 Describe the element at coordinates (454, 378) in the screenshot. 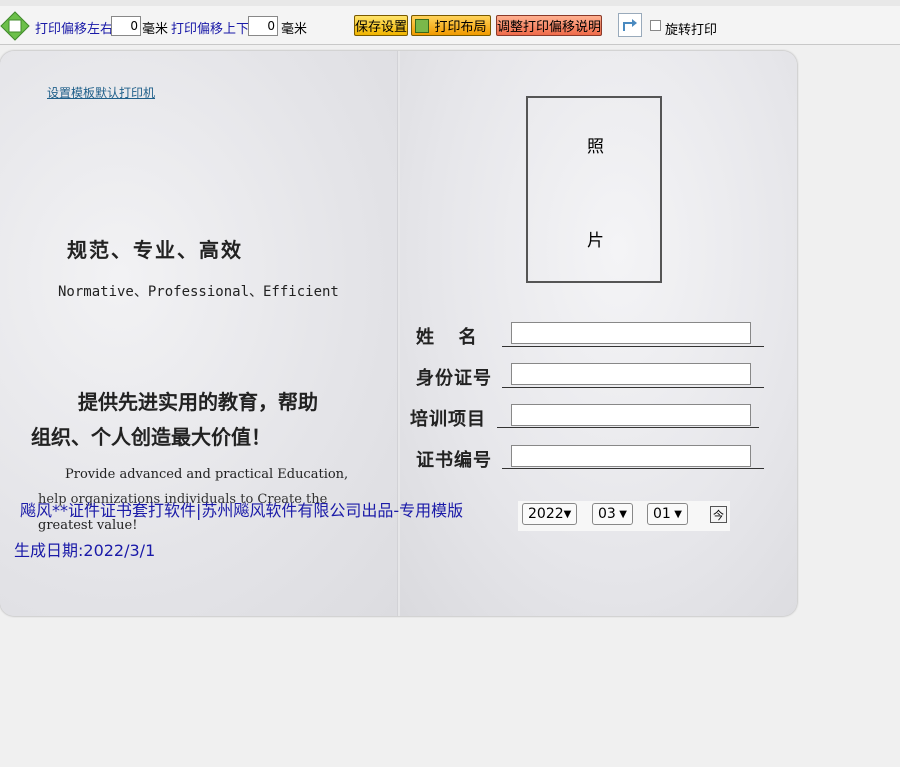

I see `id-number-label: 身份证号` at that location.